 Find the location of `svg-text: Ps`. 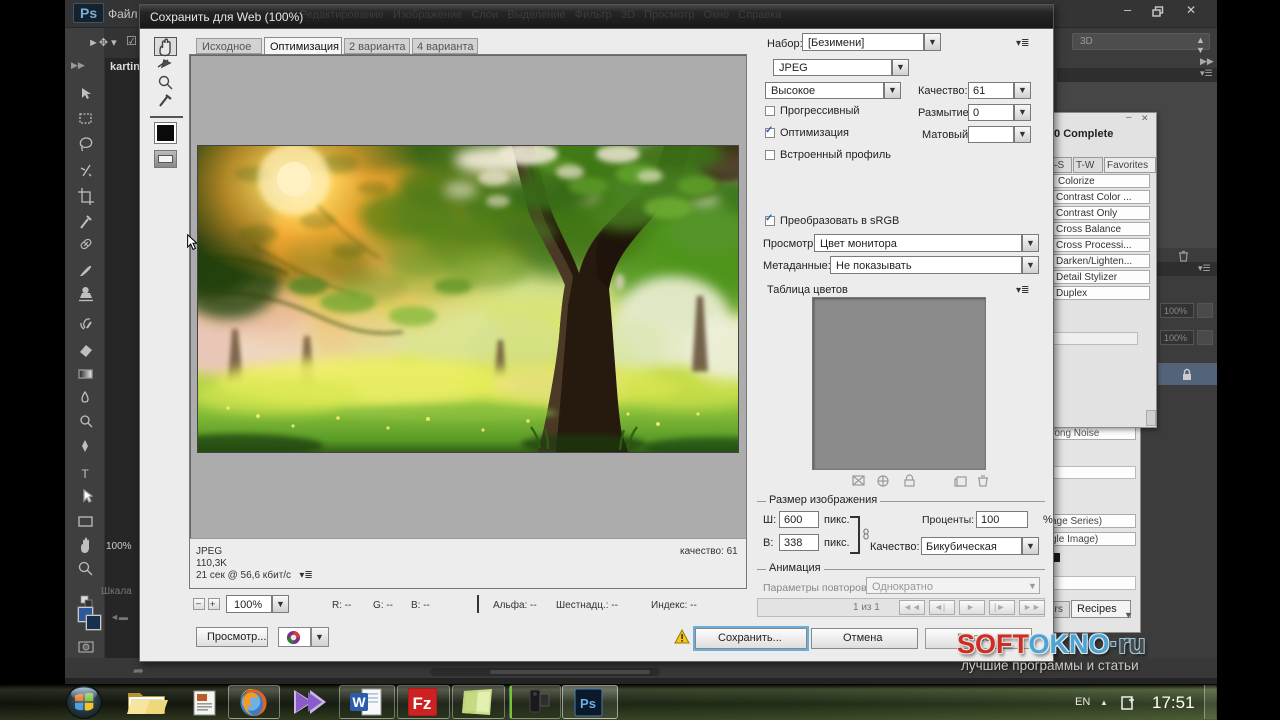

svg-text: Ps is located at coordinates (588, 703).